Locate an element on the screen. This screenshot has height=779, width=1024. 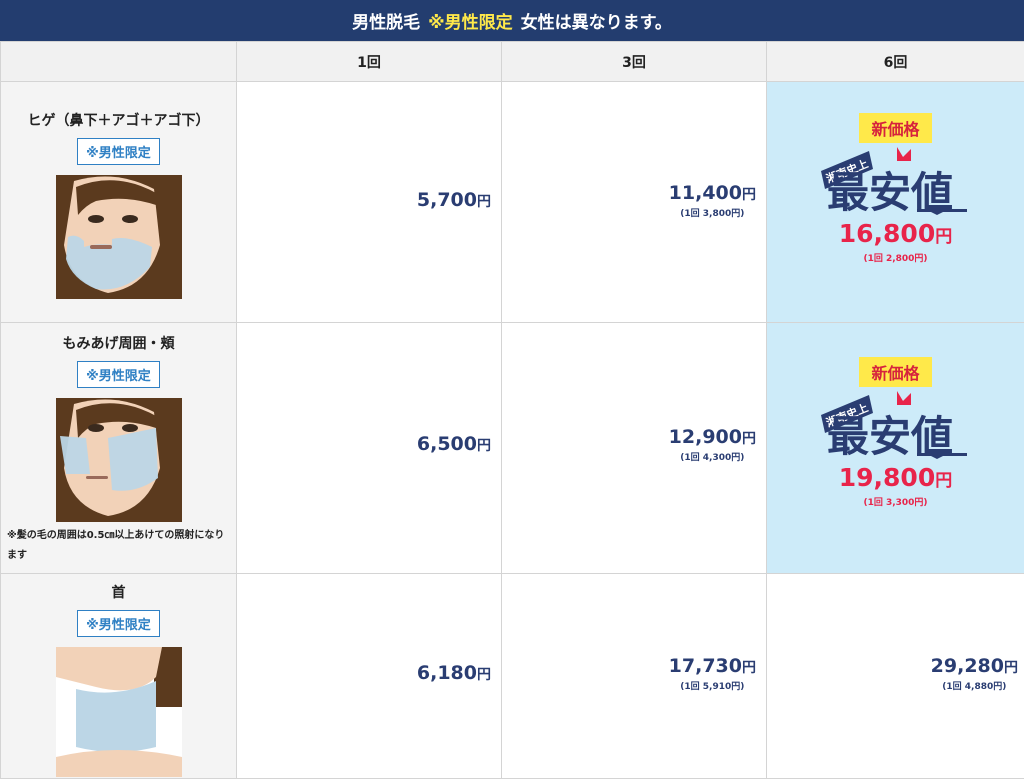
best-price-promo: 新価格 湘南史上 最安値 16,800円 (1回 2,800円) is located at coordinates (895, 188).